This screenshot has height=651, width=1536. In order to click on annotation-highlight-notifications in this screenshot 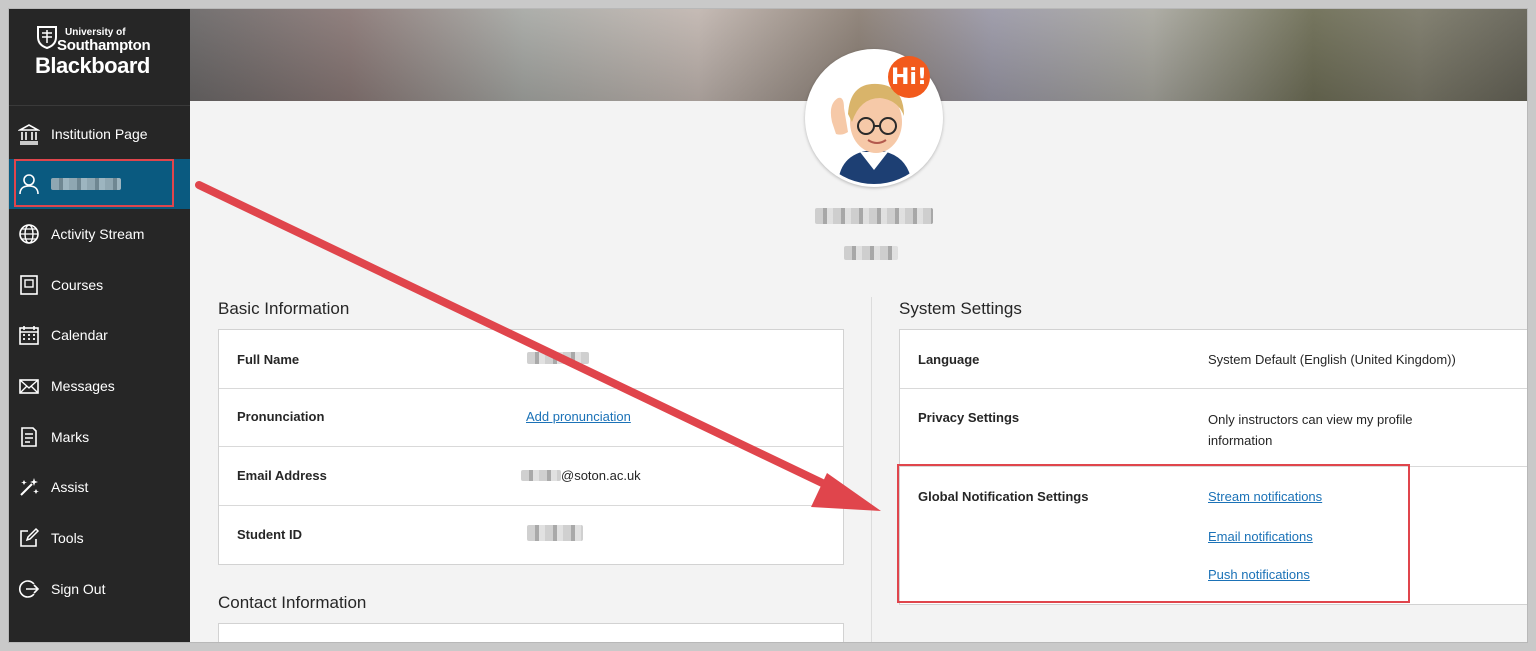, I will do `click(1153, 533)`.